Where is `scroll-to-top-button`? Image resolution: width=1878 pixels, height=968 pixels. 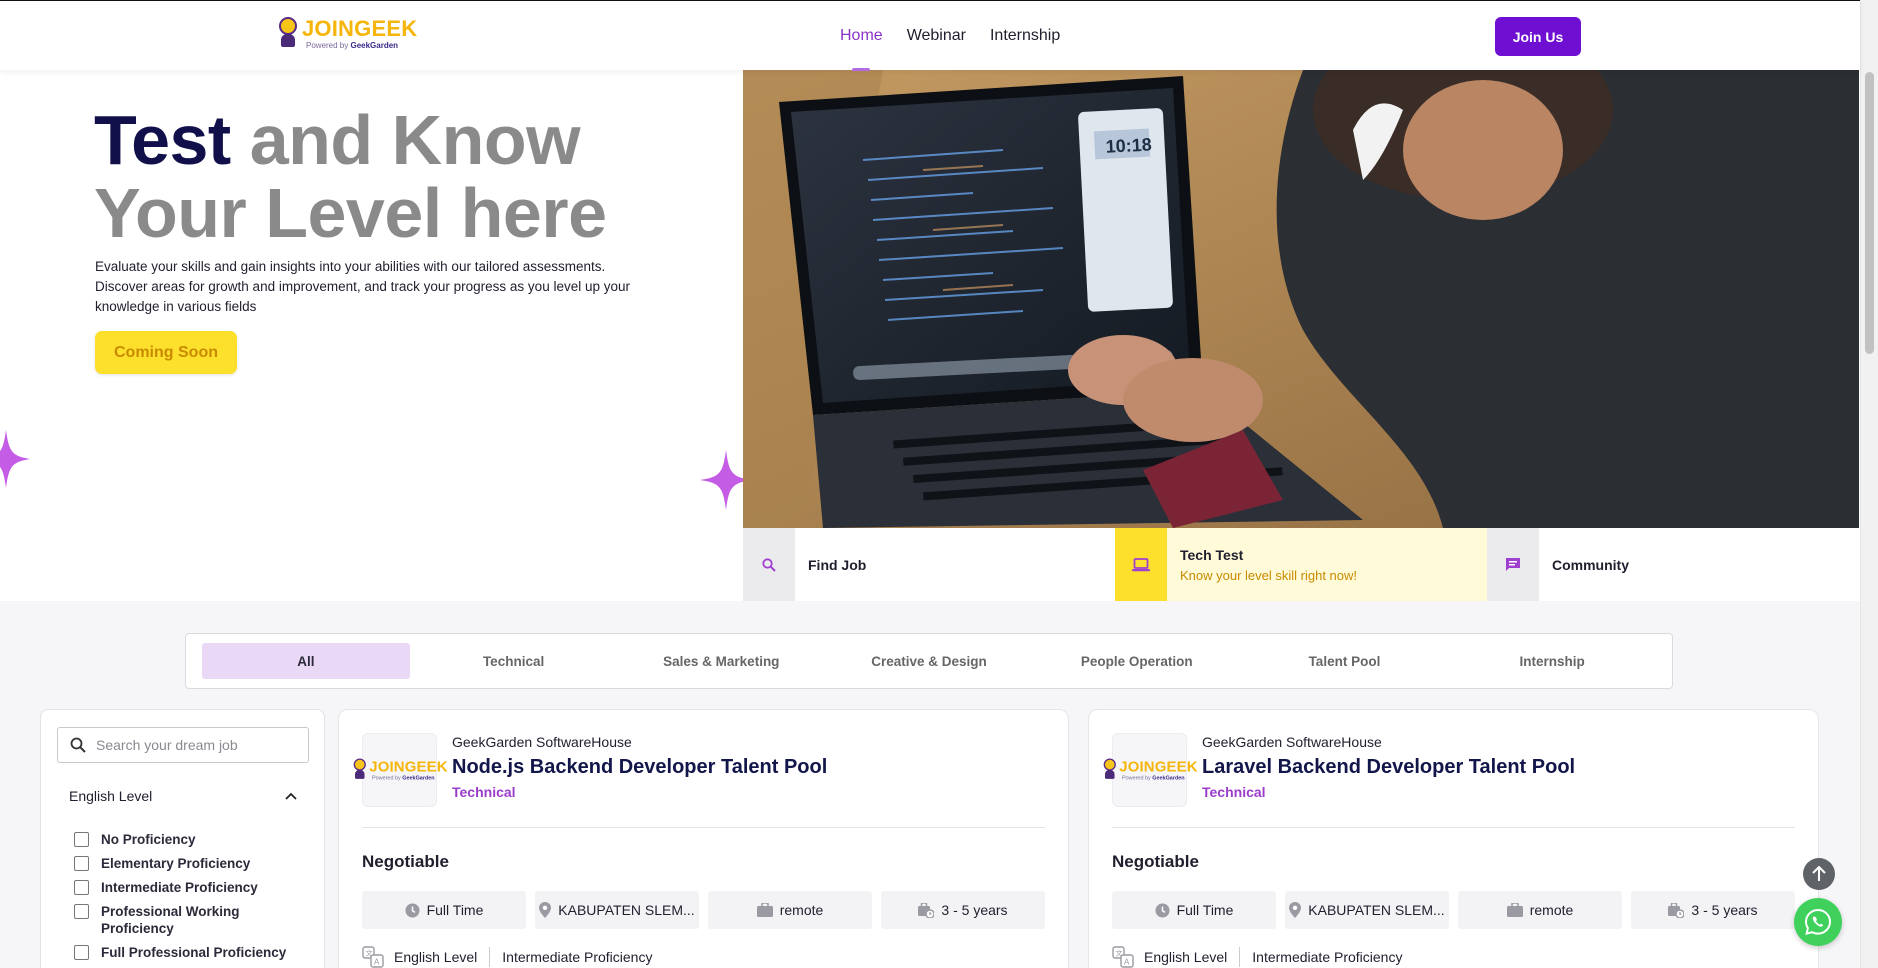
scroll-to-top-button is located at coordinates (1819, 874).